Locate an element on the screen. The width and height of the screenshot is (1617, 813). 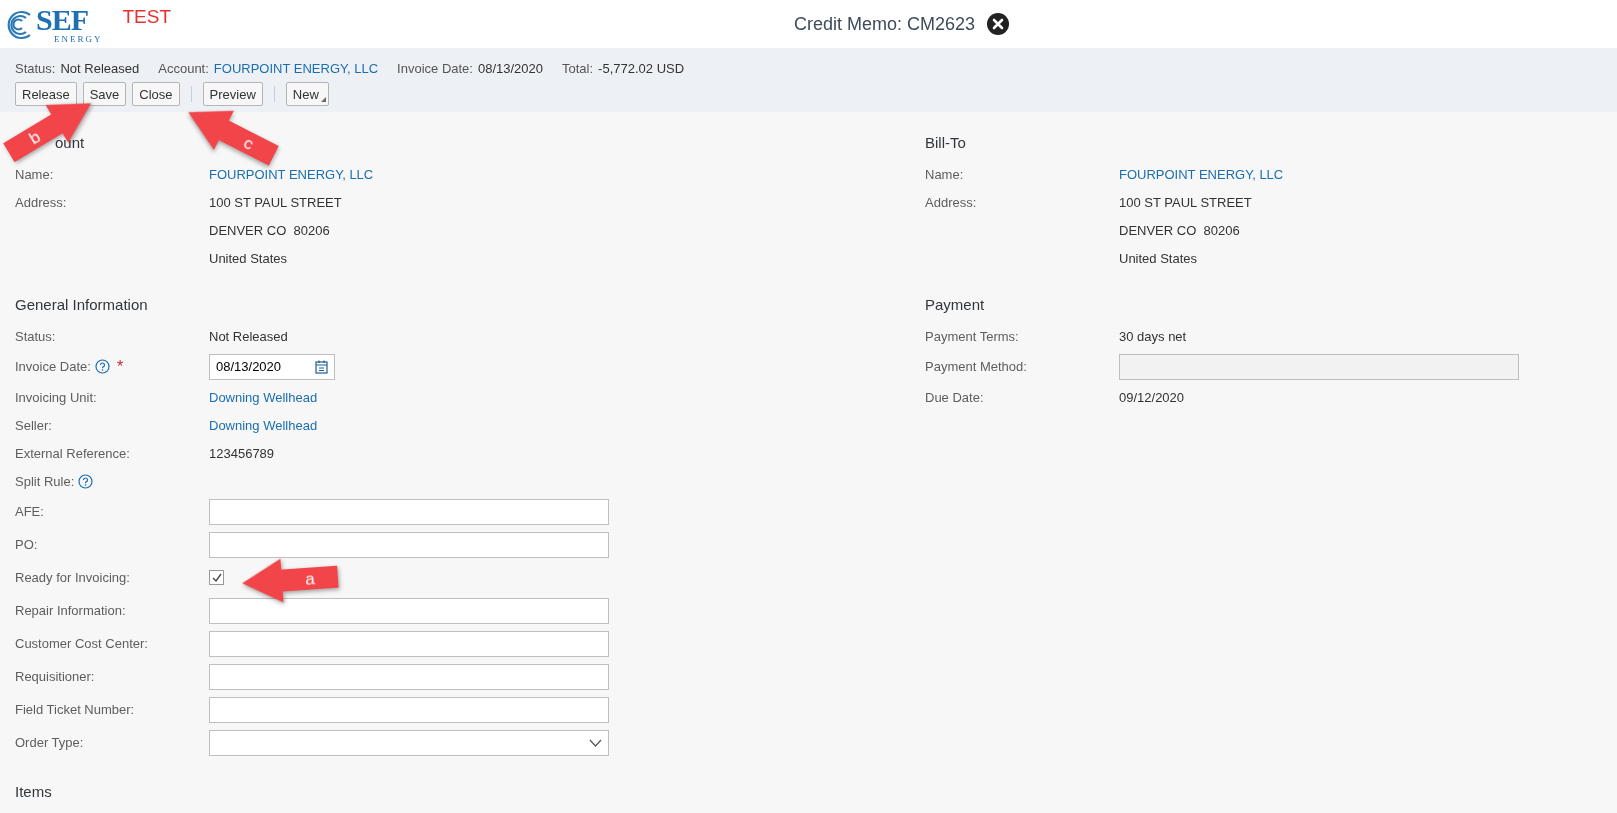
callout-label: b is located at coordinates (34, 138).